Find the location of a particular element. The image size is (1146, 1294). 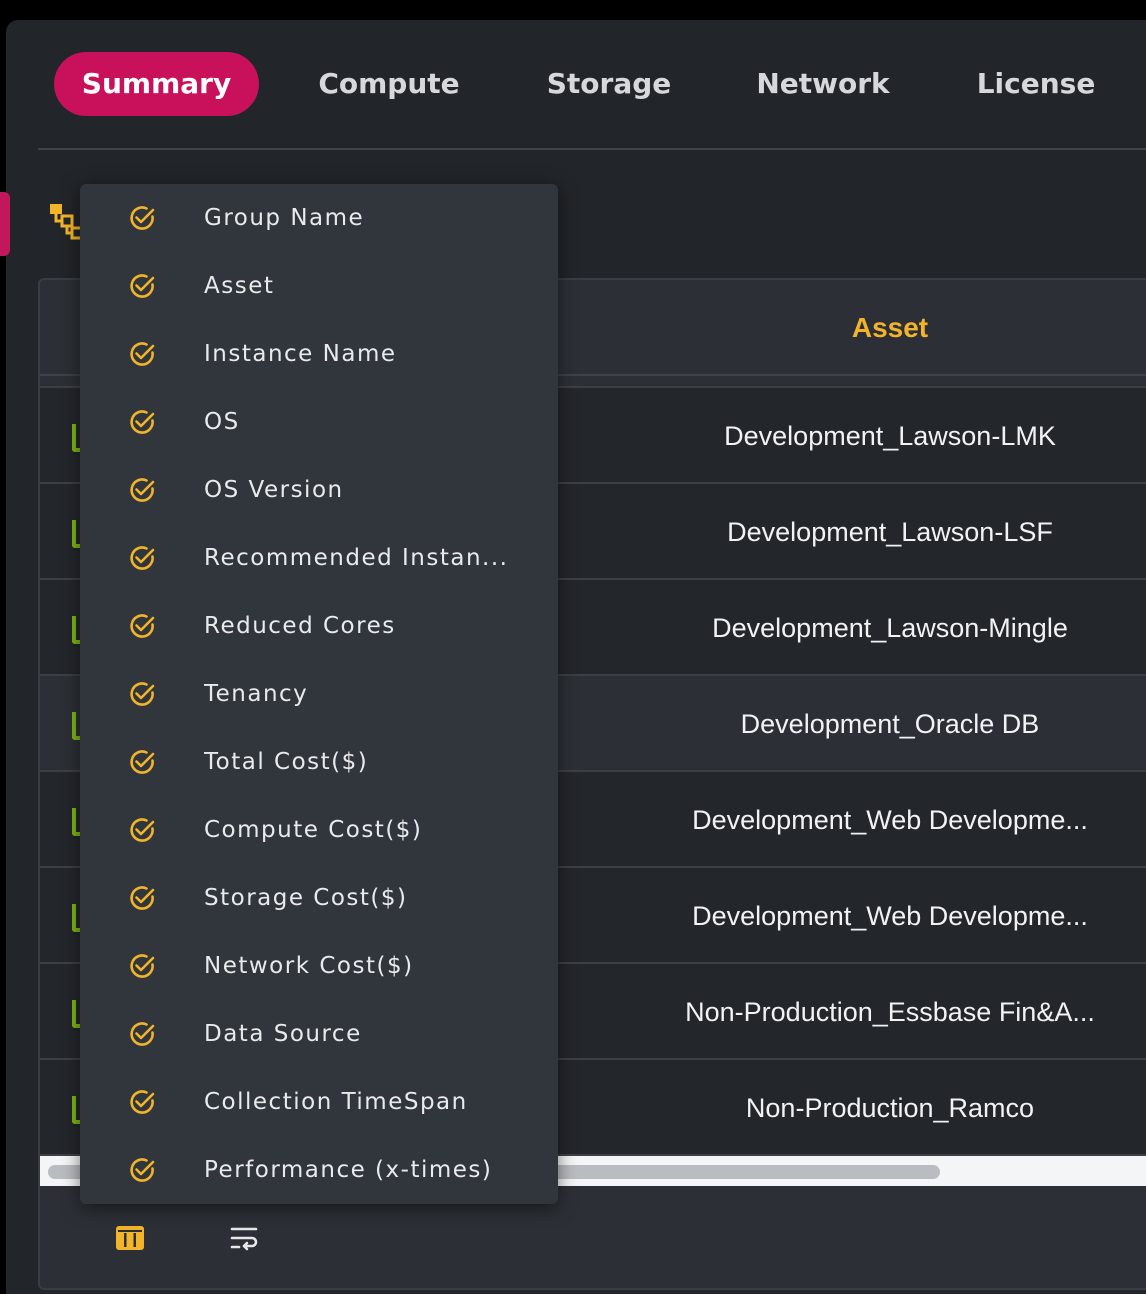

column-menu-item: Data Source is located at coordinates (319, 1034).